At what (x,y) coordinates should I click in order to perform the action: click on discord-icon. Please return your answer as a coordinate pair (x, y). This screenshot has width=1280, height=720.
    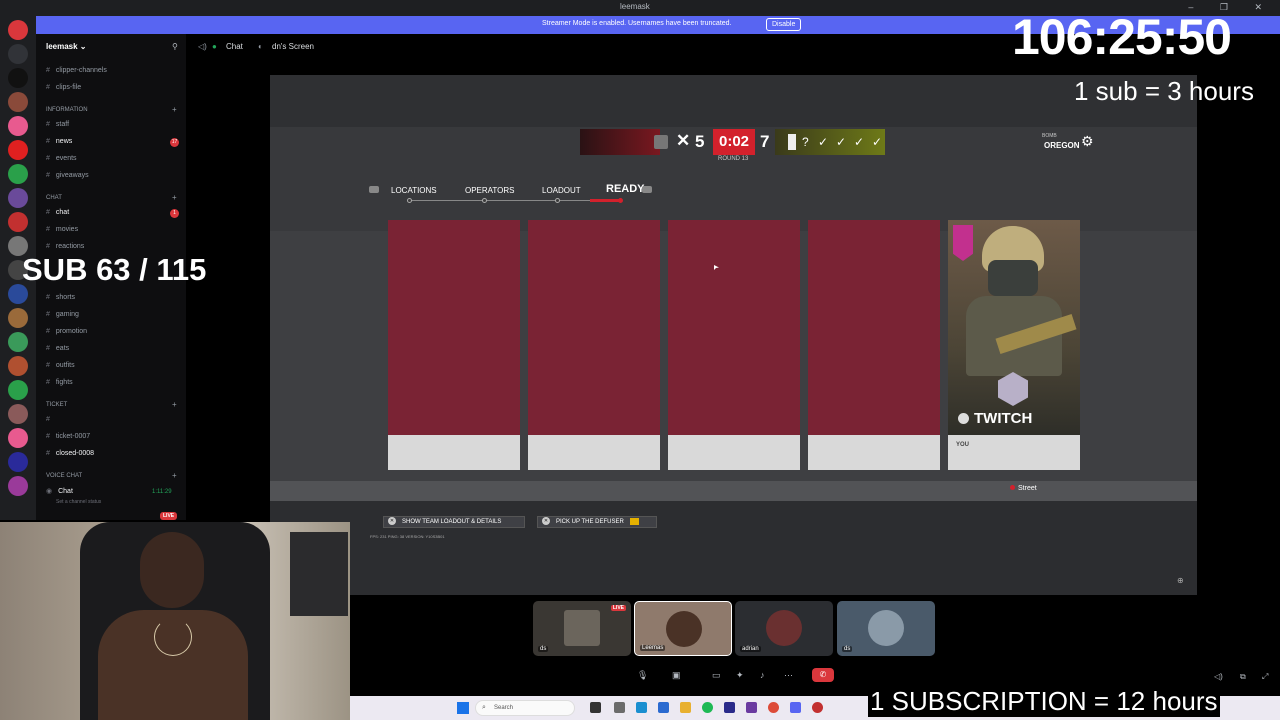
    Looking at the image, I should click on (795, 707).